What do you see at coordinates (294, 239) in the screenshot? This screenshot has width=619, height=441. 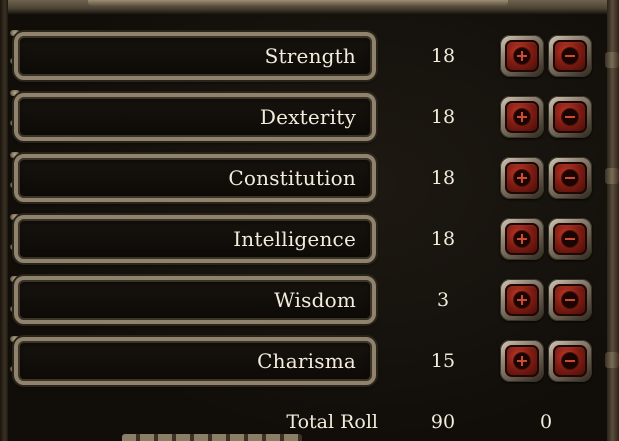 I see `stat-label: Intelligence` at bounding box center [294, 239].